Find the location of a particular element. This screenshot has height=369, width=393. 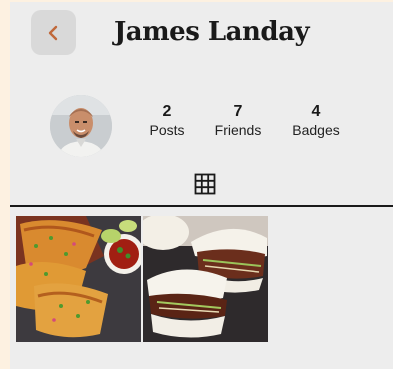

stat-friends-count: 7 is located at coordinates (238, 111).